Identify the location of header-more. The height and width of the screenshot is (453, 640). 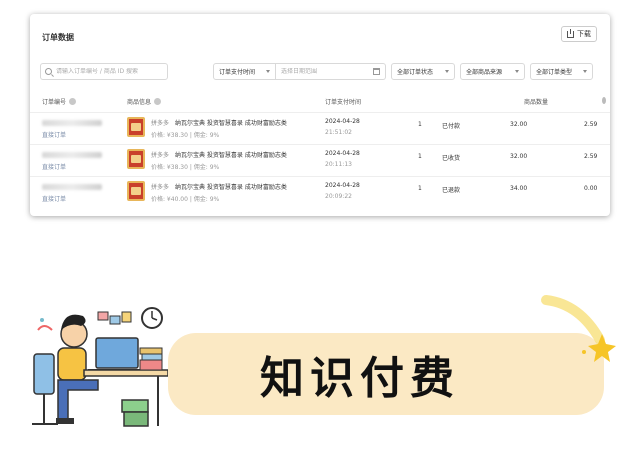
(604, 100).